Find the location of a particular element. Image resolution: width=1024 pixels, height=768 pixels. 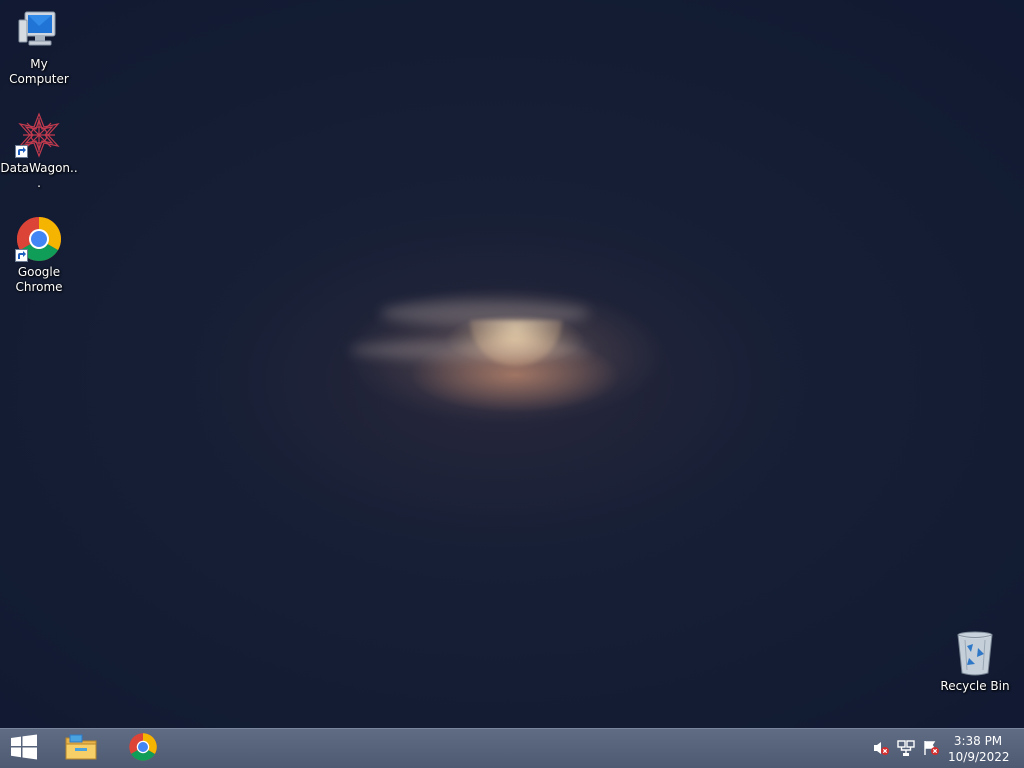

windows-logo-icon is located at coordinates (24, 749).